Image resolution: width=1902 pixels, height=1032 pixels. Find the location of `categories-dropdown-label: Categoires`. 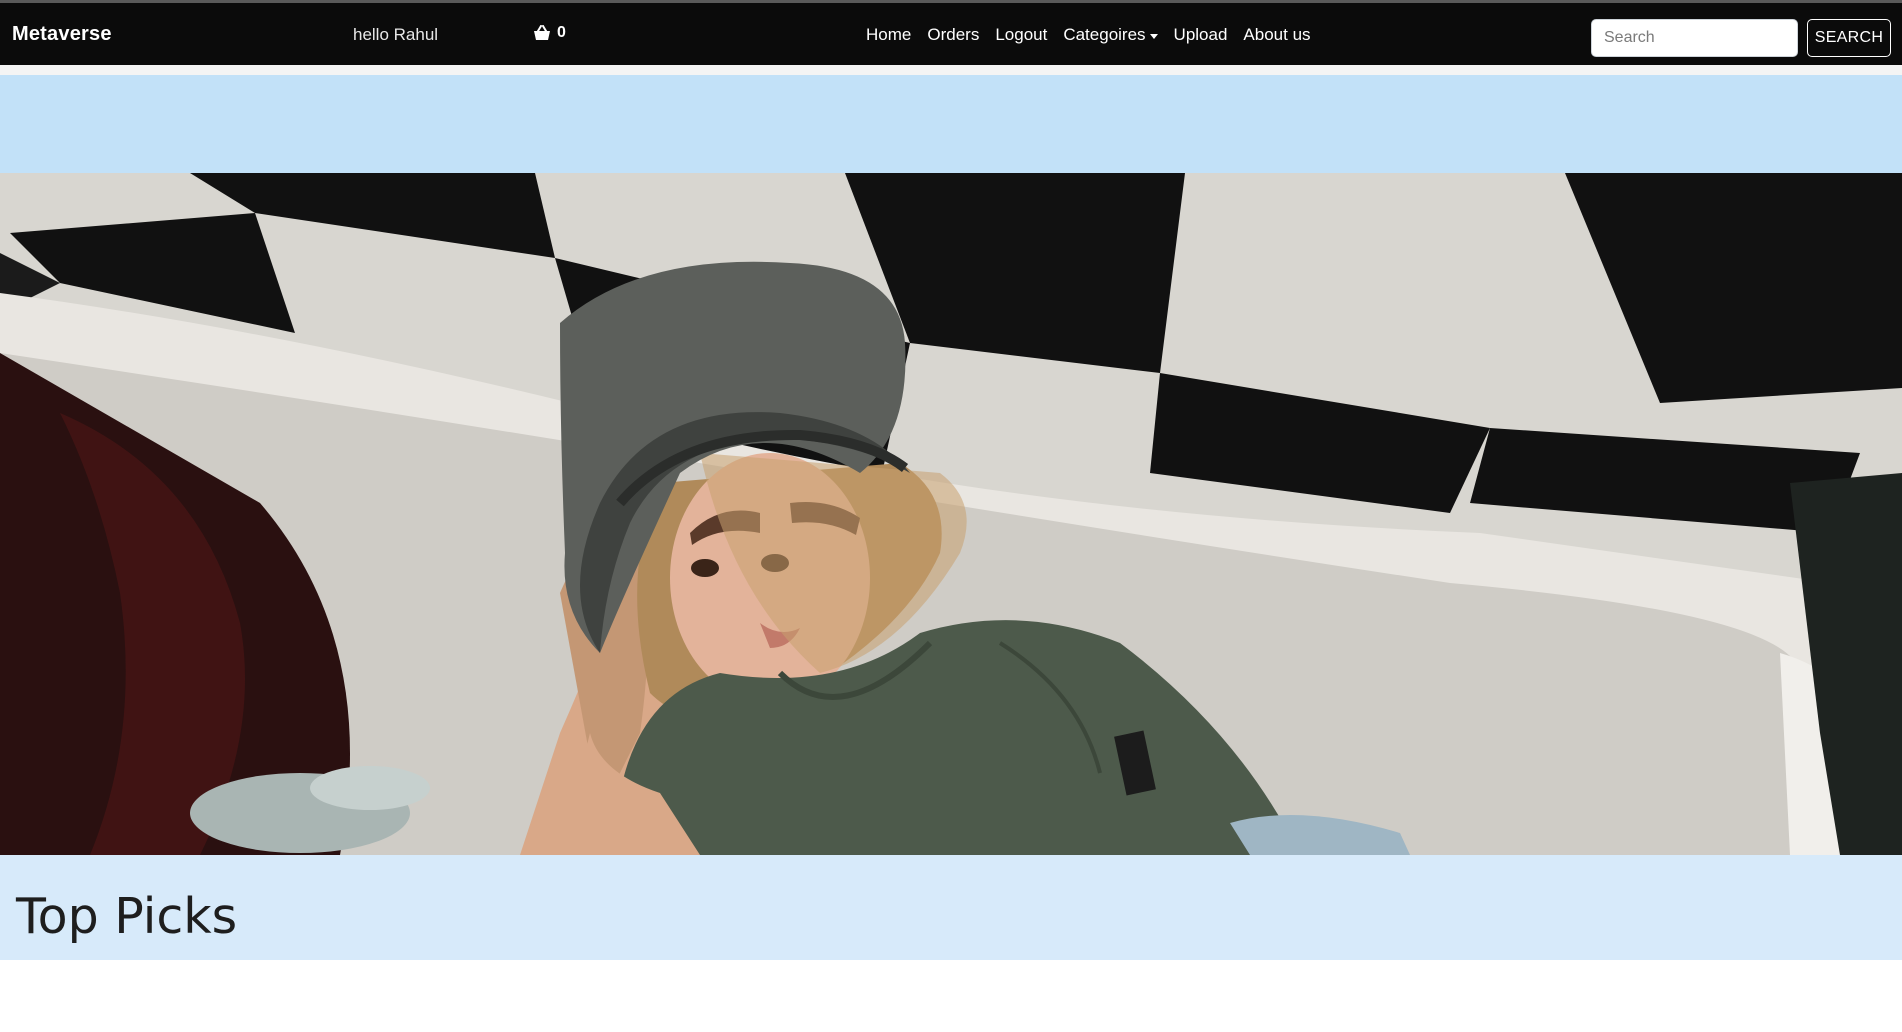

categories-dropdown-label: Categoires is located at coordinates (1104, 34).